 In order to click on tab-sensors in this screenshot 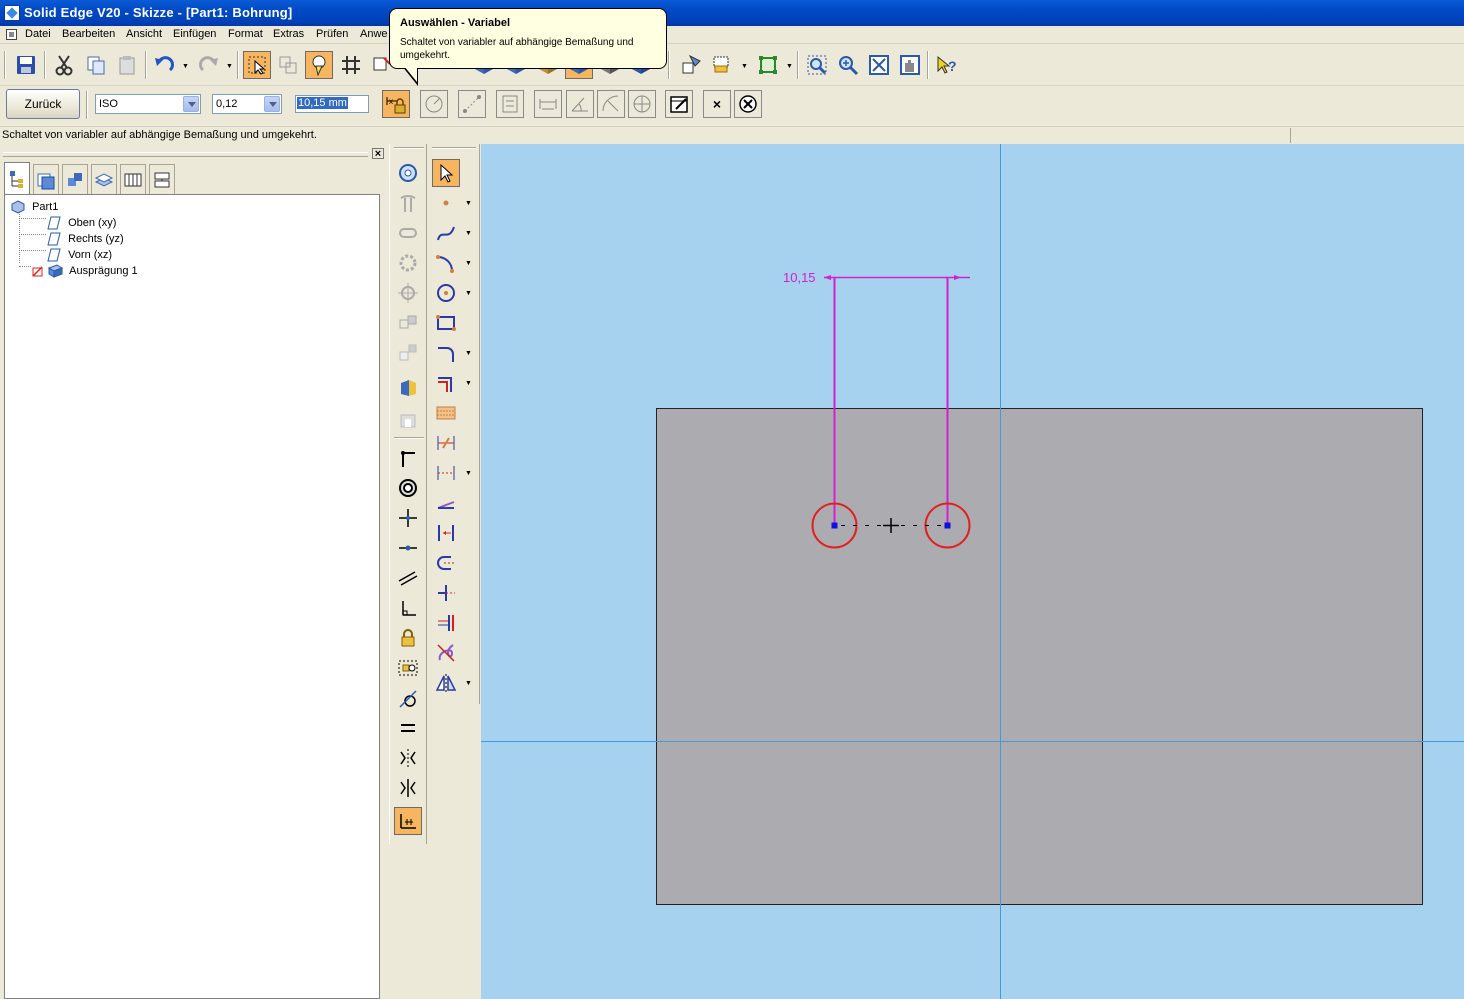, I will do `click(133, 179)`.